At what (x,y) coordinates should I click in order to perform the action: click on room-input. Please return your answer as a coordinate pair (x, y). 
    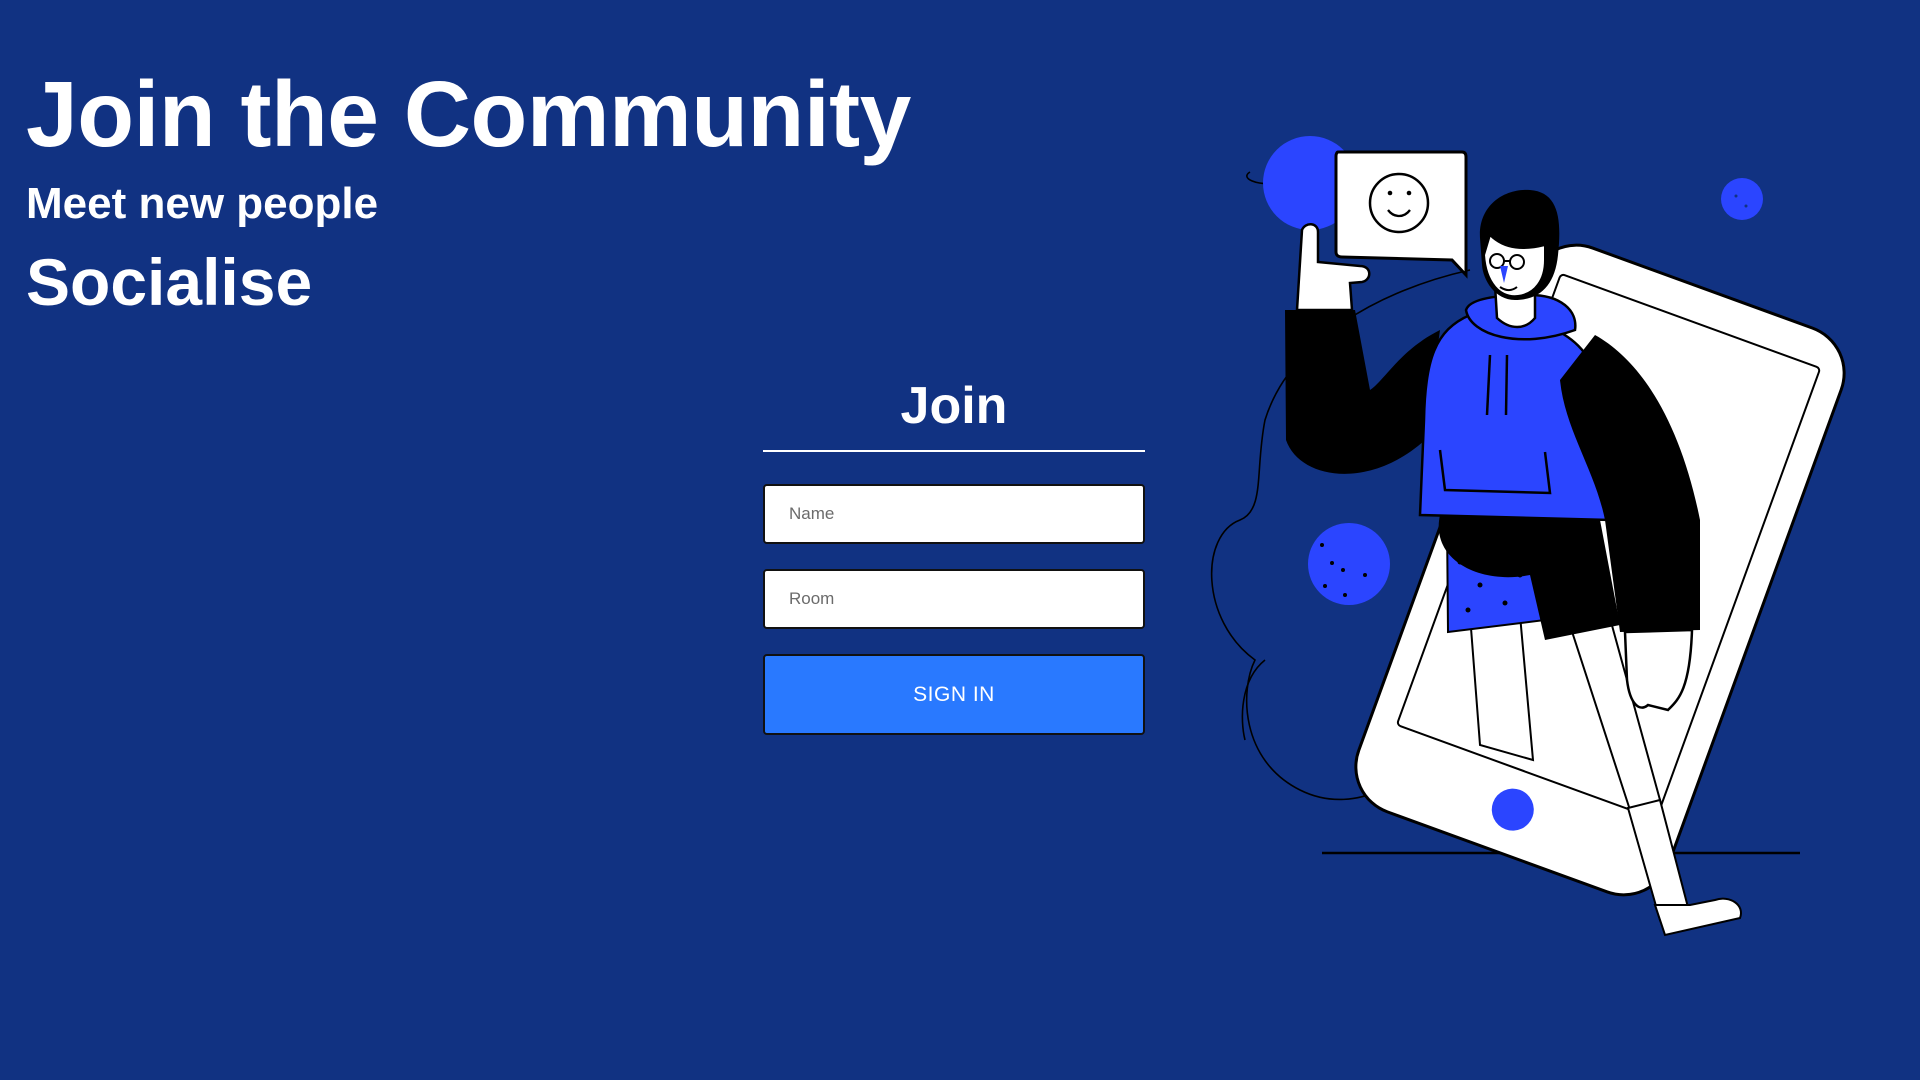
    Looking at the image, I should click on (954, 599).